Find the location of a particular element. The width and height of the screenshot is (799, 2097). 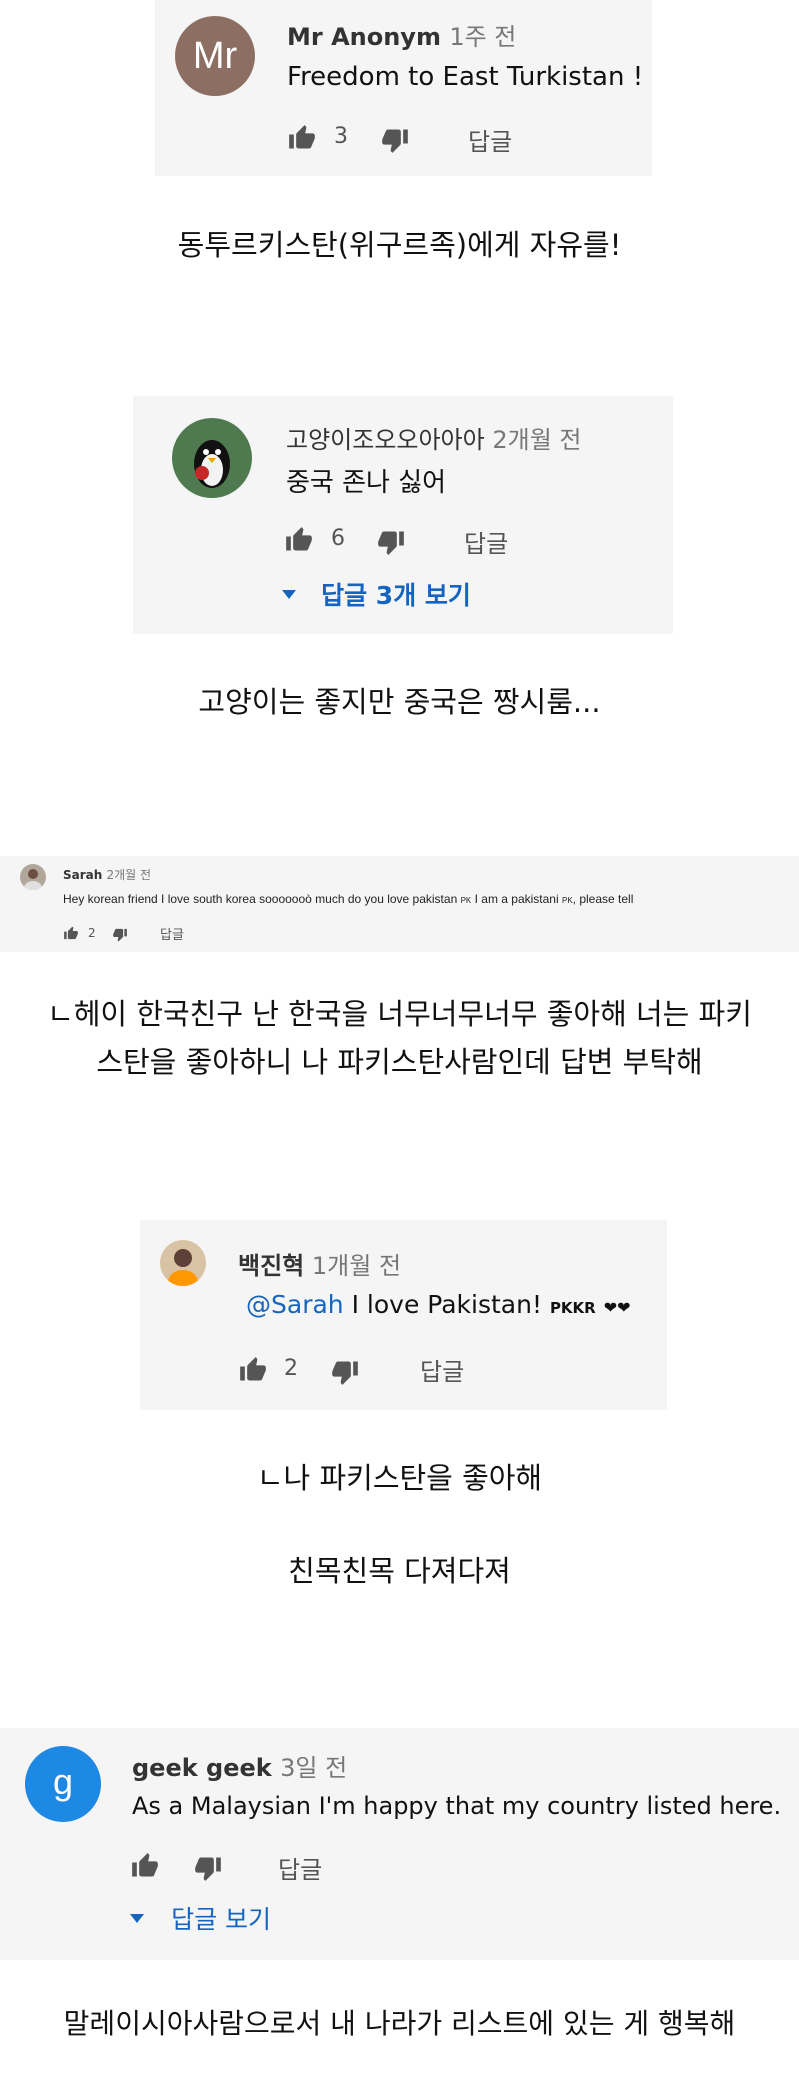

comment-author: Sarah 2개월 전 is located at coordinates (107, 874).